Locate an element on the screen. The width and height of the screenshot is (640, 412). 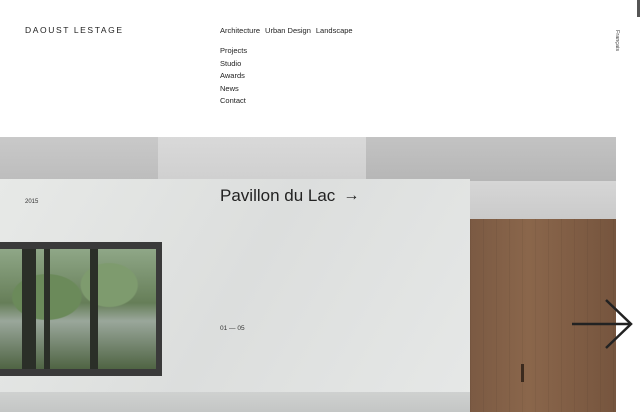
discipline-nav: Architecture Urban Design Landscape is located at coordinates (286, 30).